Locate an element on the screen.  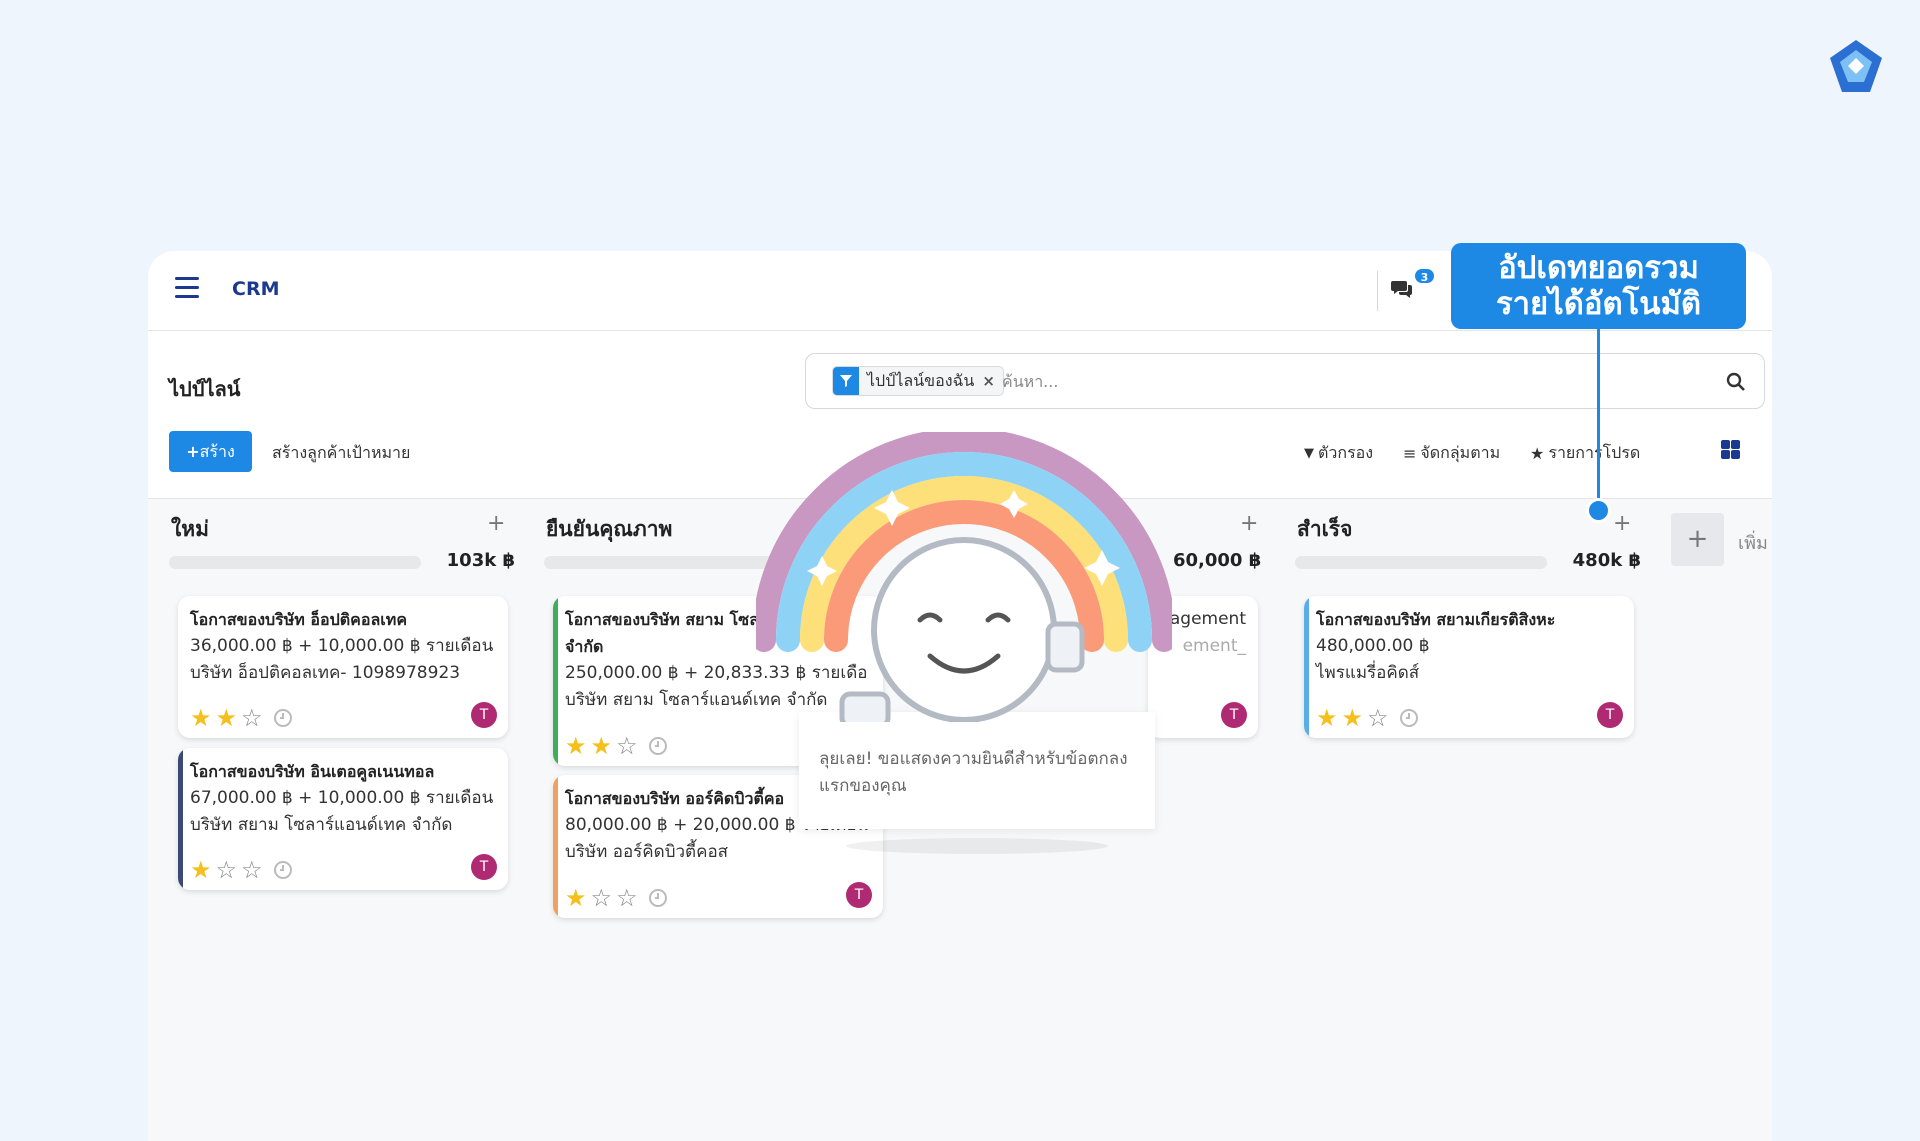
card-title: โอกาสของบริษัท สยามเกียรติสิงหะ is located at coordinates (1436, 619).